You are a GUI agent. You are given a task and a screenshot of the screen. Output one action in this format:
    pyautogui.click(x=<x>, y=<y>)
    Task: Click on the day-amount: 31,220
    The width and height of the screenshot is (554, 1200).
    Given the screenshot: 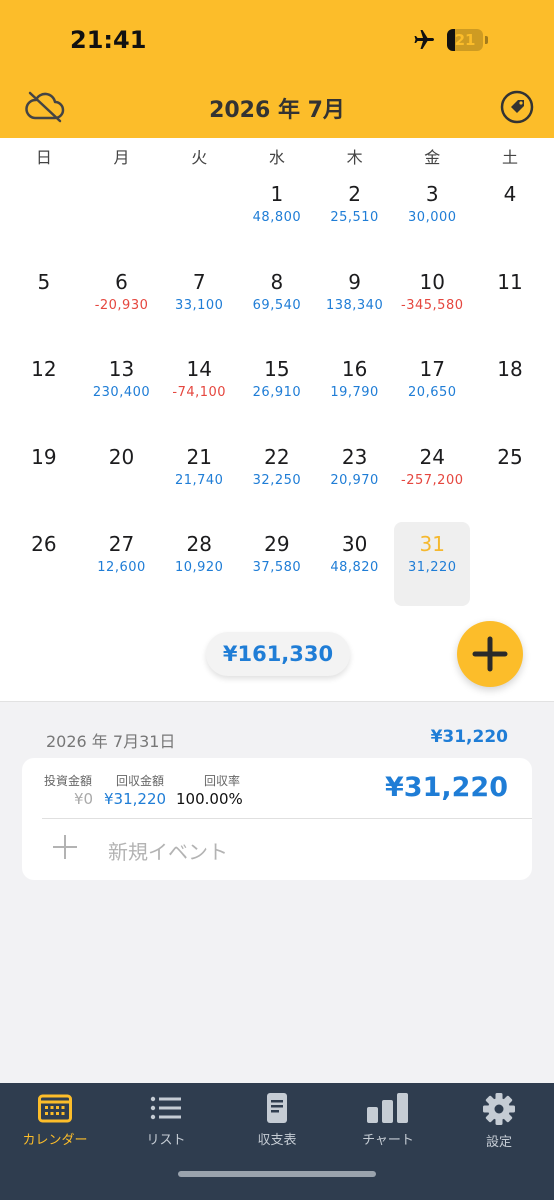 What is the action you would take?
    pyautogui.click(x=432, y=567)
    